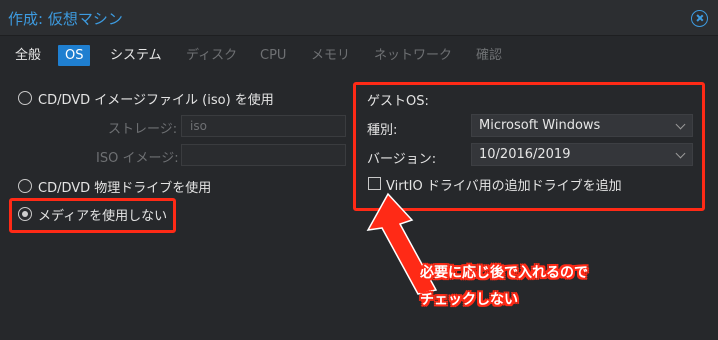  Describe the element at coordinates (359, 18) in the screenshot. I see `dialog-titlebar: 作成: 仮想マシン` at that location.